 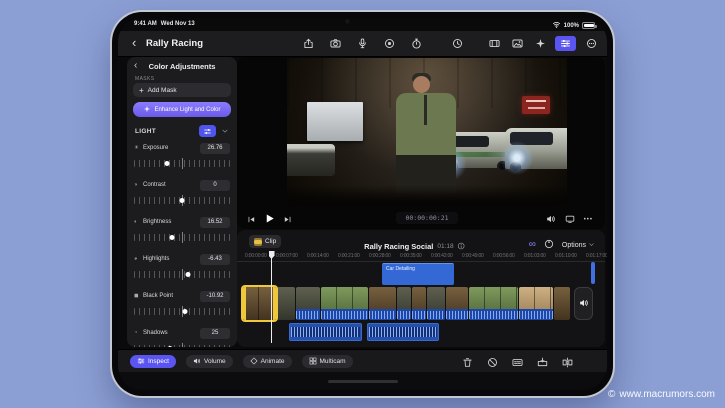 What do you see at coordinates (332, 361) in the screenshot?
I see `button-label: Multicam` at bounding box center [332, 361].